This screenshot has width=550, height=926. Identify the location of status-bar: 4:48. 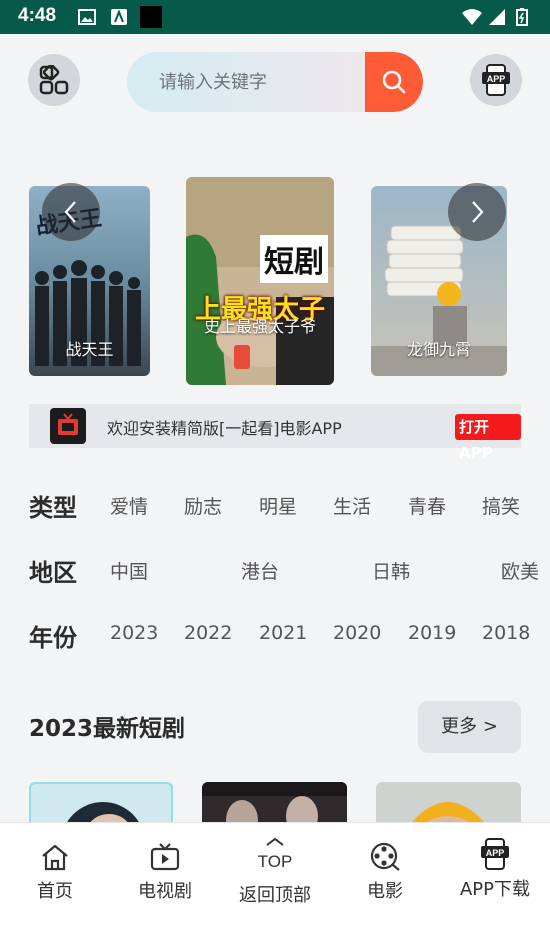
(275, 17).